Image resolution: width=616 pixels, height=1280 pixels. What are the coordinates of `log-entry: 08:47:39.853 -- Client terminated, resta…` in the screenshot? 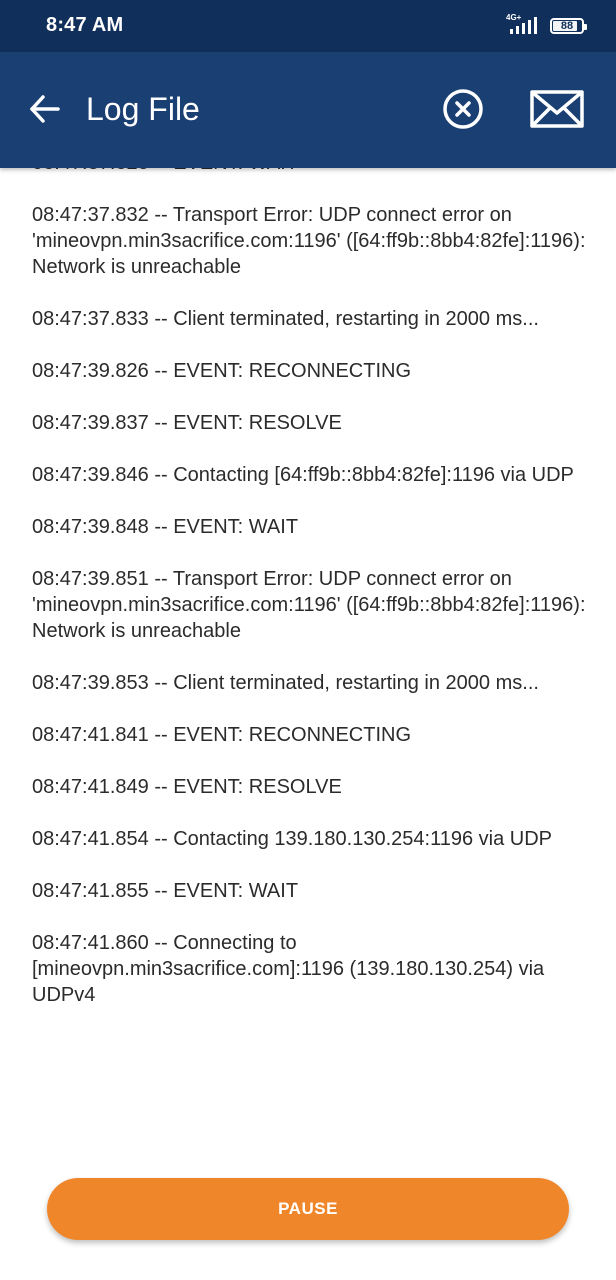 It's located at (285, 683).